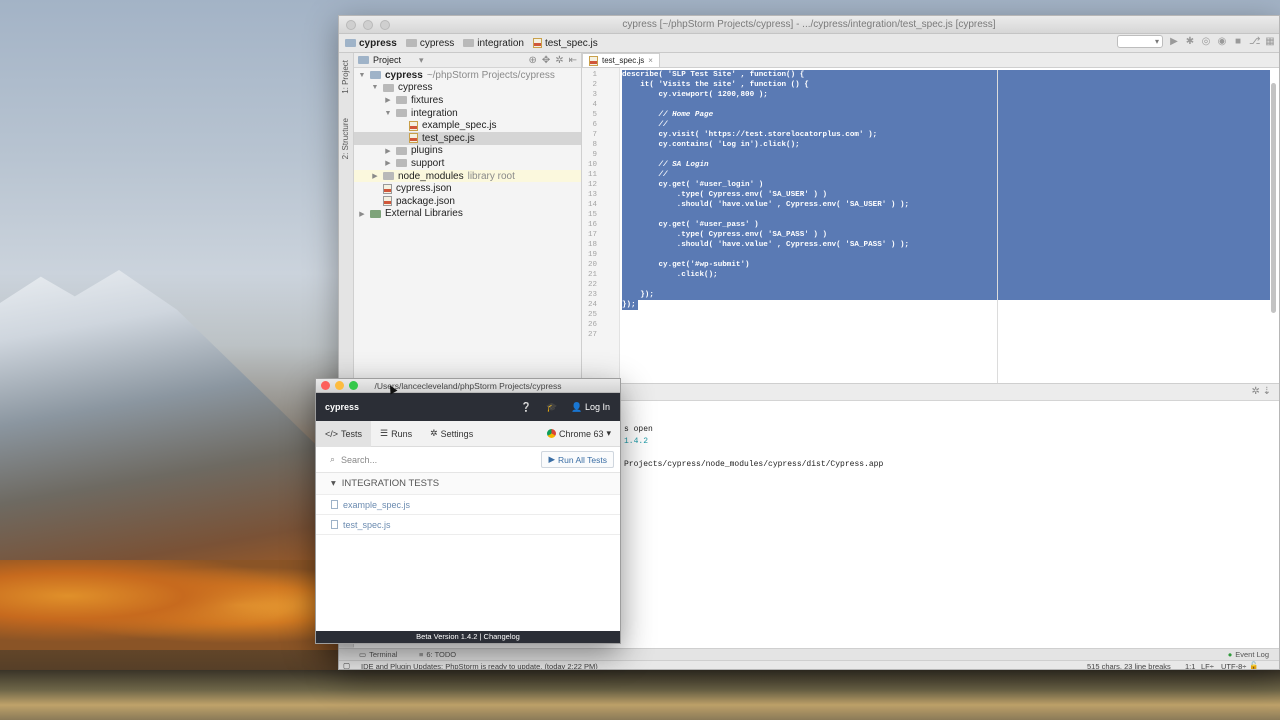  Describe the element at coordinates (592, 285) in the screenshot. I see `line-number: 22` at that location.